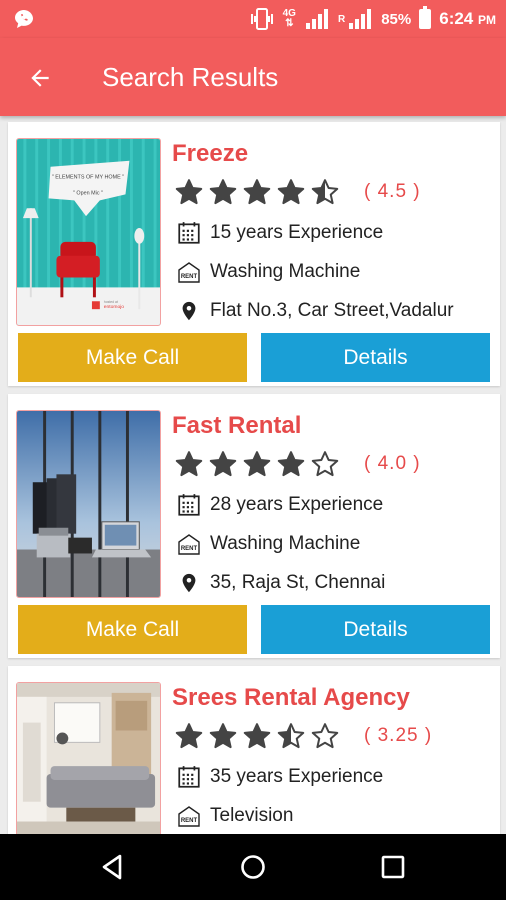  I want to click on image-banner-text: " ELEMENTS OF MY HOME ", so click(88, 178).